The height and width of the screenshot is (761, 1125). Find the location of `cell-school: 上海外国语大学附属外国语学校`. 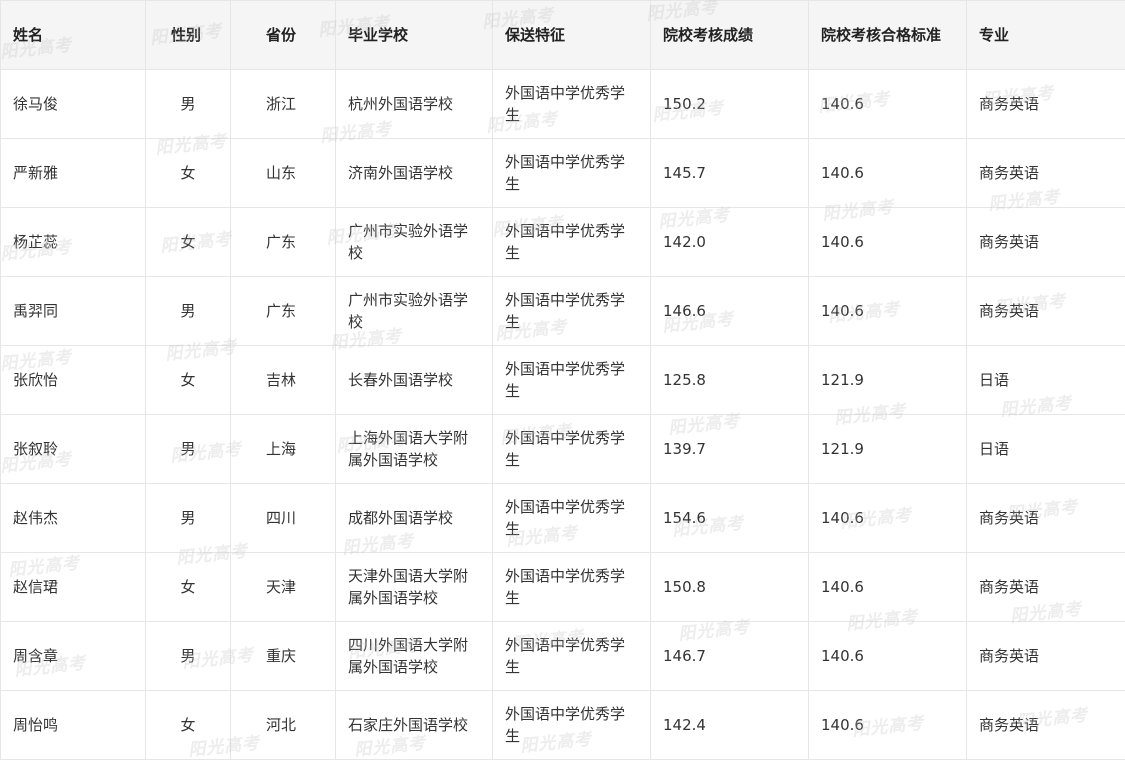

cell-school: 上海外国语大学附属外国语学校 is located at coordinates (414, 449).